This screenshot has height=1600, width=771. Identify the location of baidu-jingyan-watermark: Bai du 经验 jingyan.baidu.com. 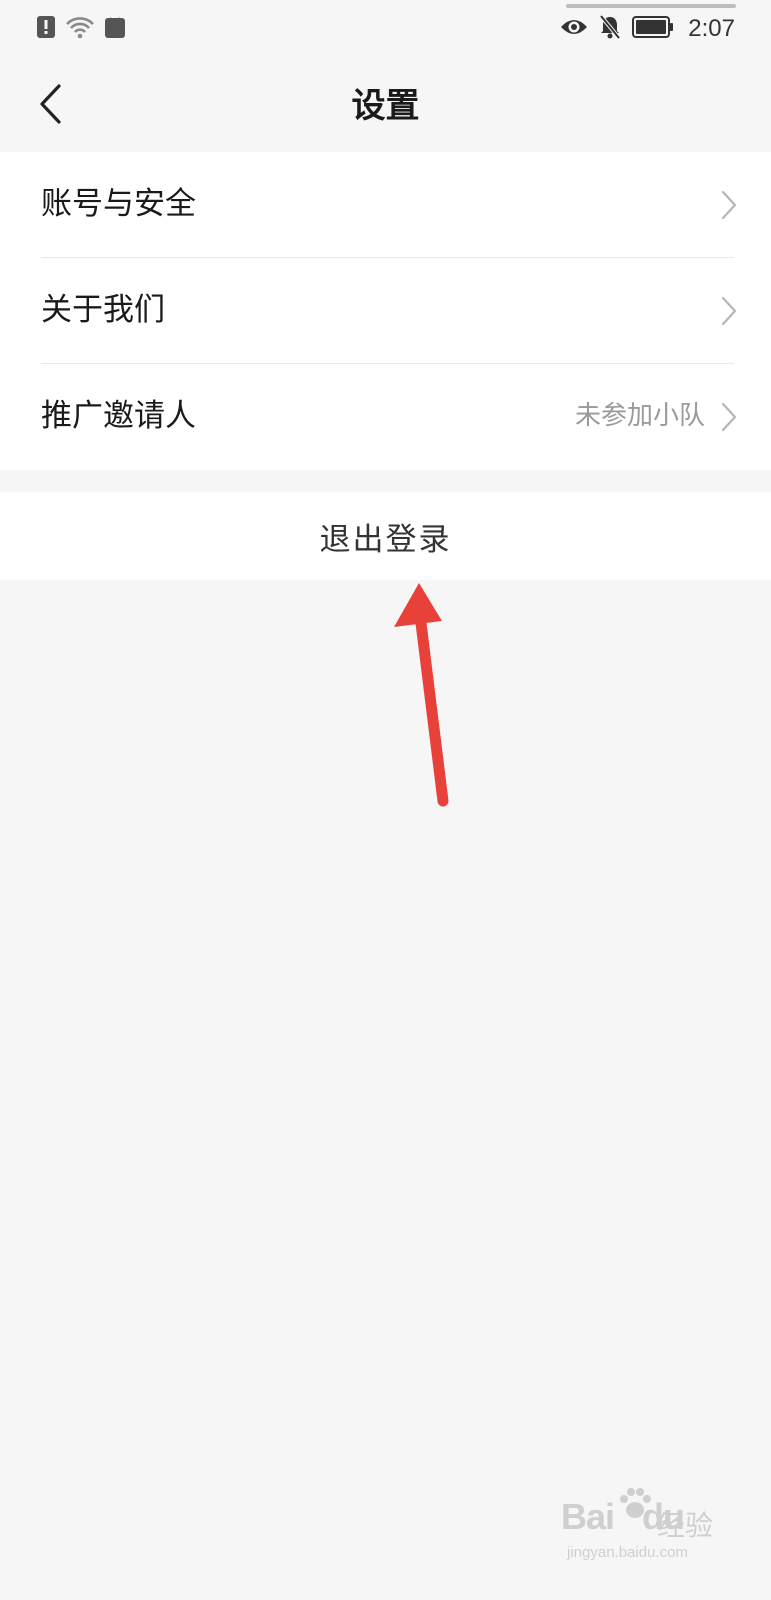
(646, 1529).